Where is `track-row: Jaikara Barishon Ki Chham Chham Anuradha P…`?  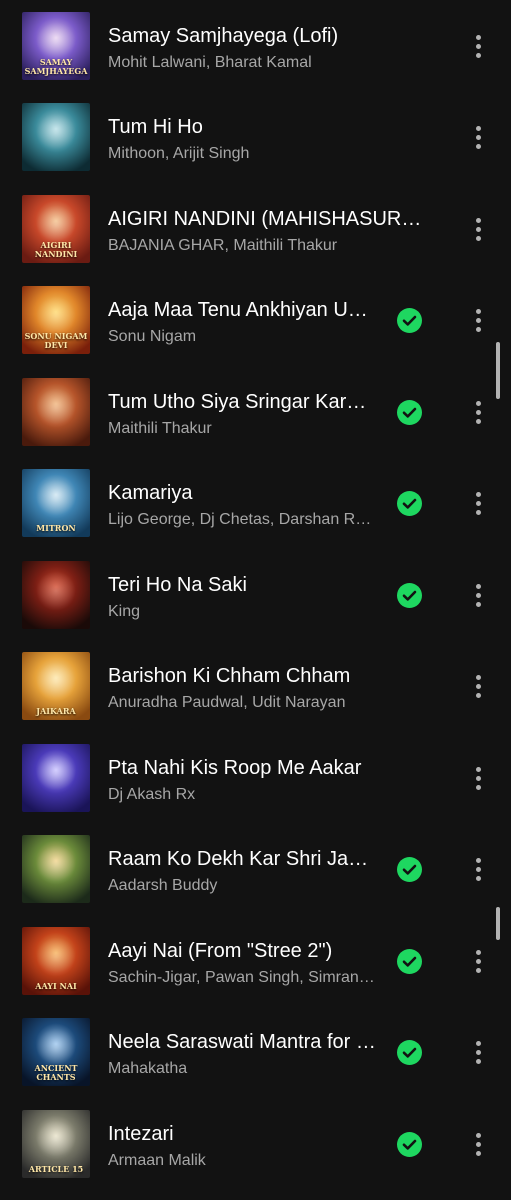 track-row: Jaikara Barishon Ki Chham Chham Anuradha P… is located at coordinates (255, 685).